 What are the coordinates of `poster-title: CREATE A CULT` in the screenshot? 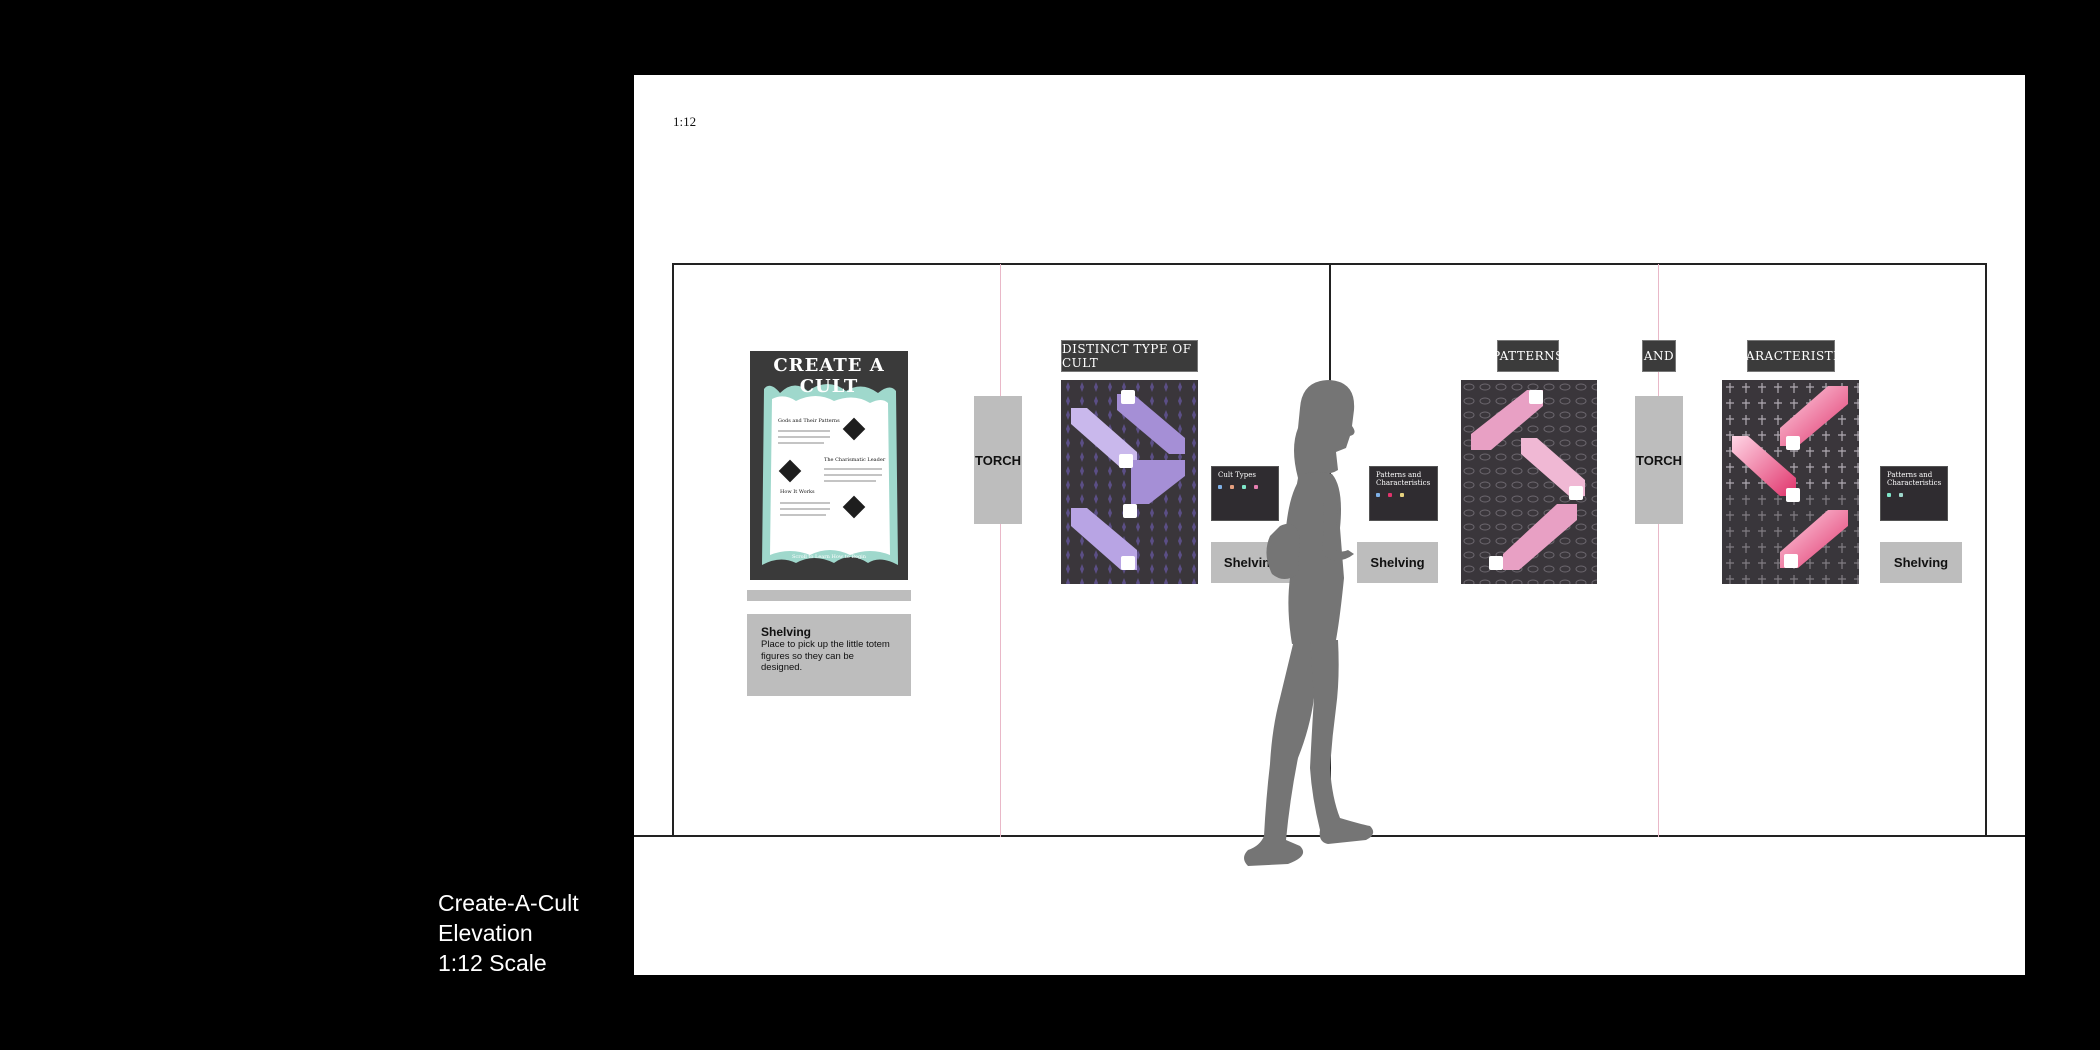 It's located at (829, 376).